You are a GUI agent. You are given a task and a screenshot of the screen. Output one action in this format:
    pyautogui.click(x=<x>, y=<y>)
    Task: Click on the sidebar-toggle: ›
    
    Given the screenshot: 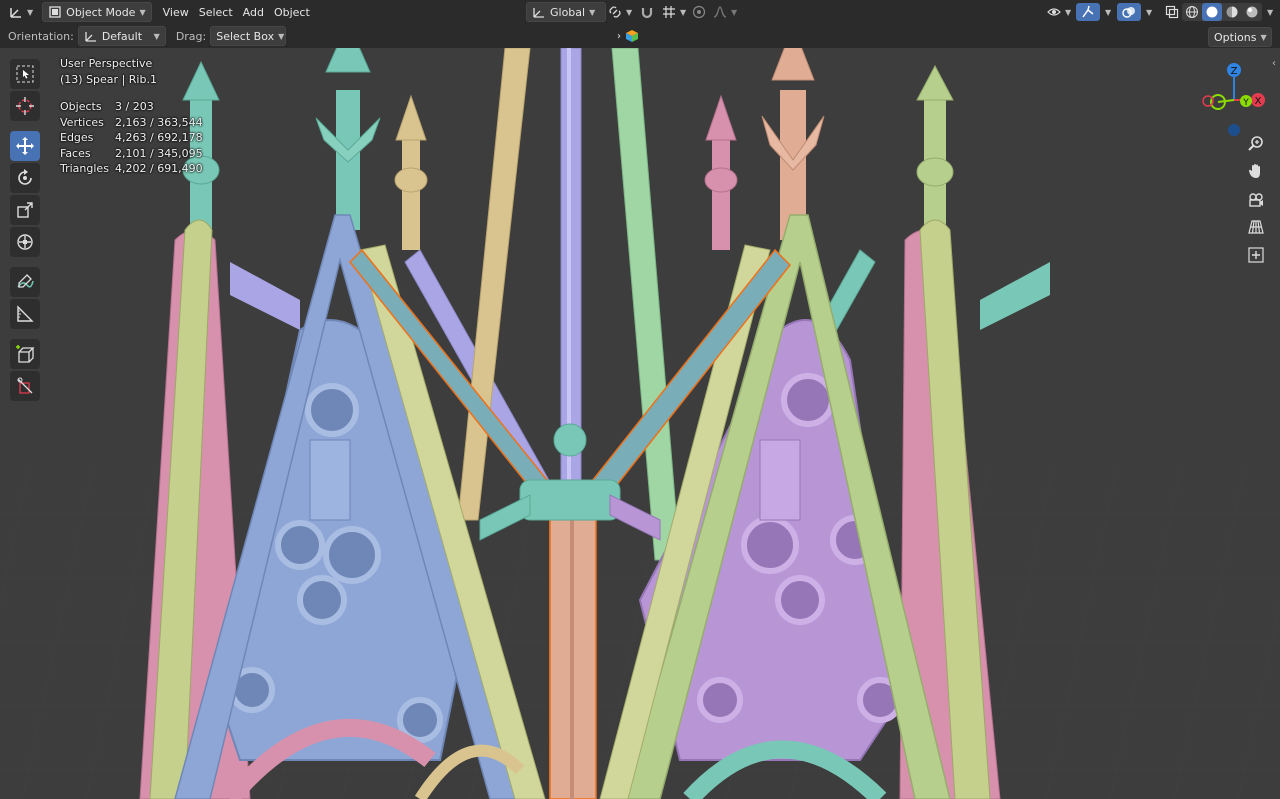 What is the action you would take?
    pyautogui.click(x=635, y=36)
    